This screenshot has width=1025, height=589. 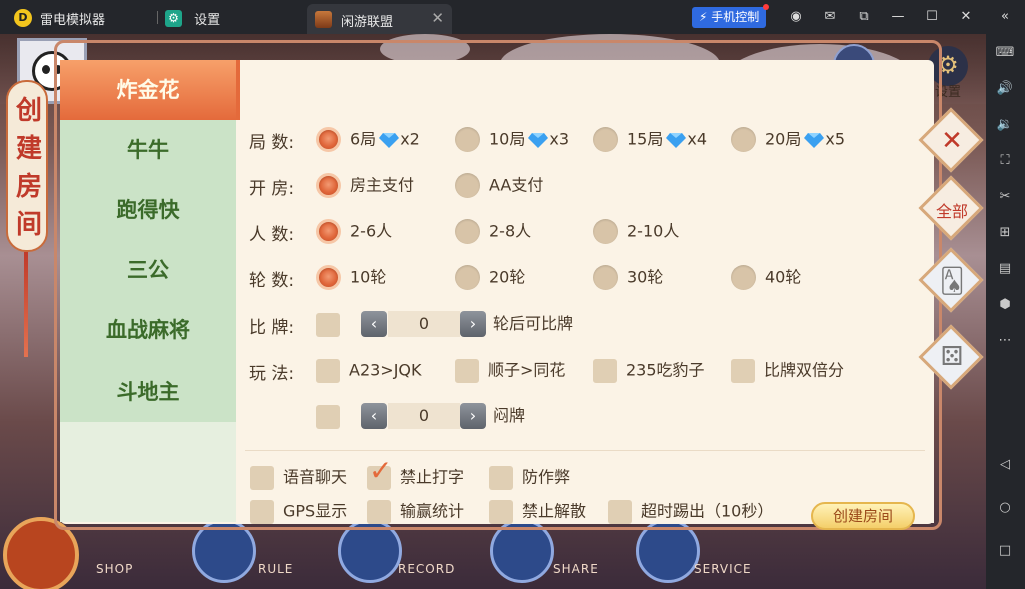 What do you see at coordinates (1005, 197) in the screenshot?
I see `scissors-icon: ✂` at bounding box center [1005, 197].